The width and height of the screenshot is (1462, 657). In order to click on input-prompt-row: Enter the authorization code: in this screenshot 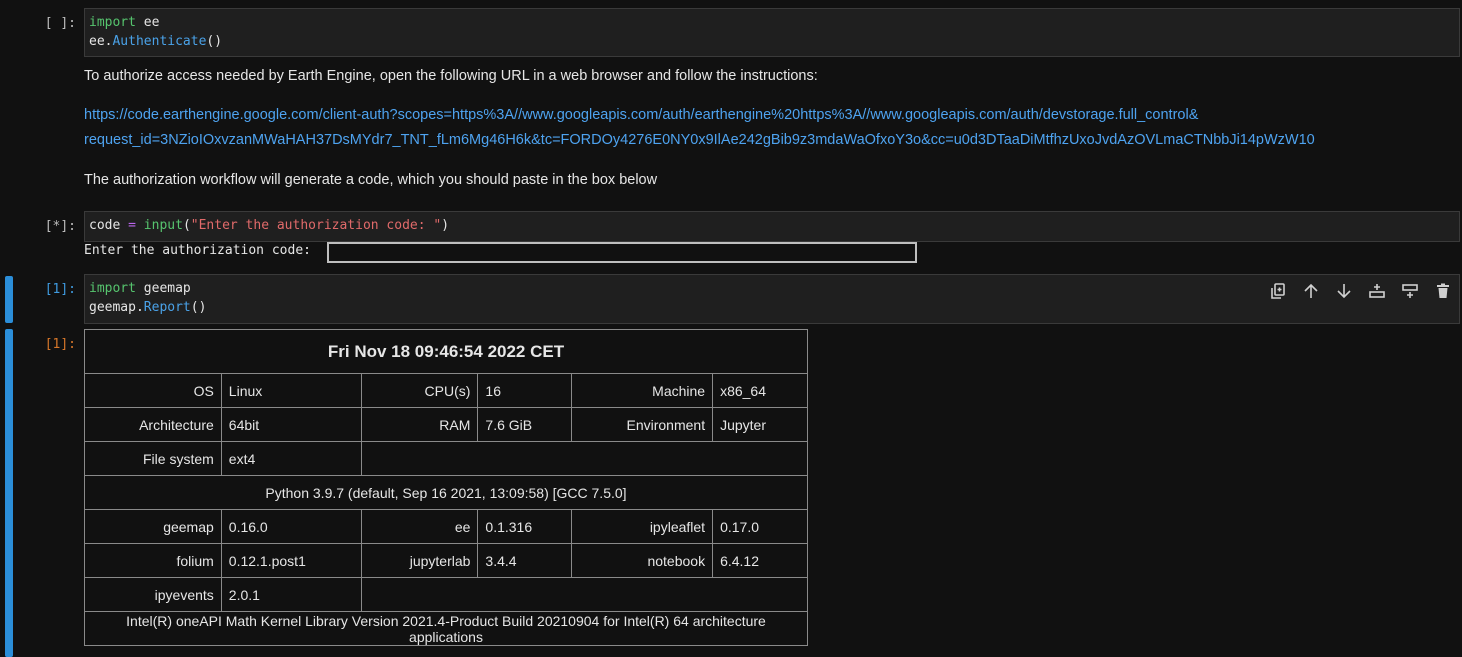, I will do `click(197, 250)`.